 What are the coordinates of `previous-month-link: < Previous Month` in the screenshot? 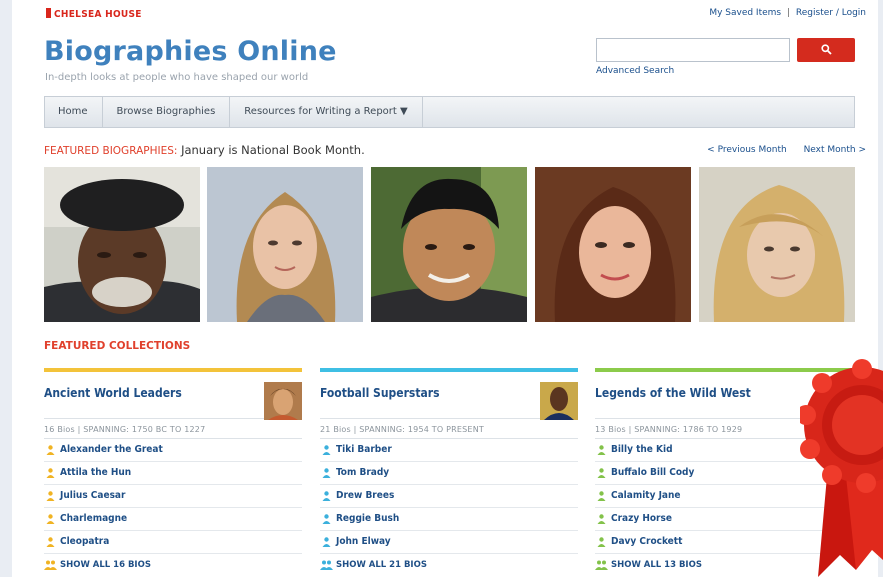 It's located at (747, 150).